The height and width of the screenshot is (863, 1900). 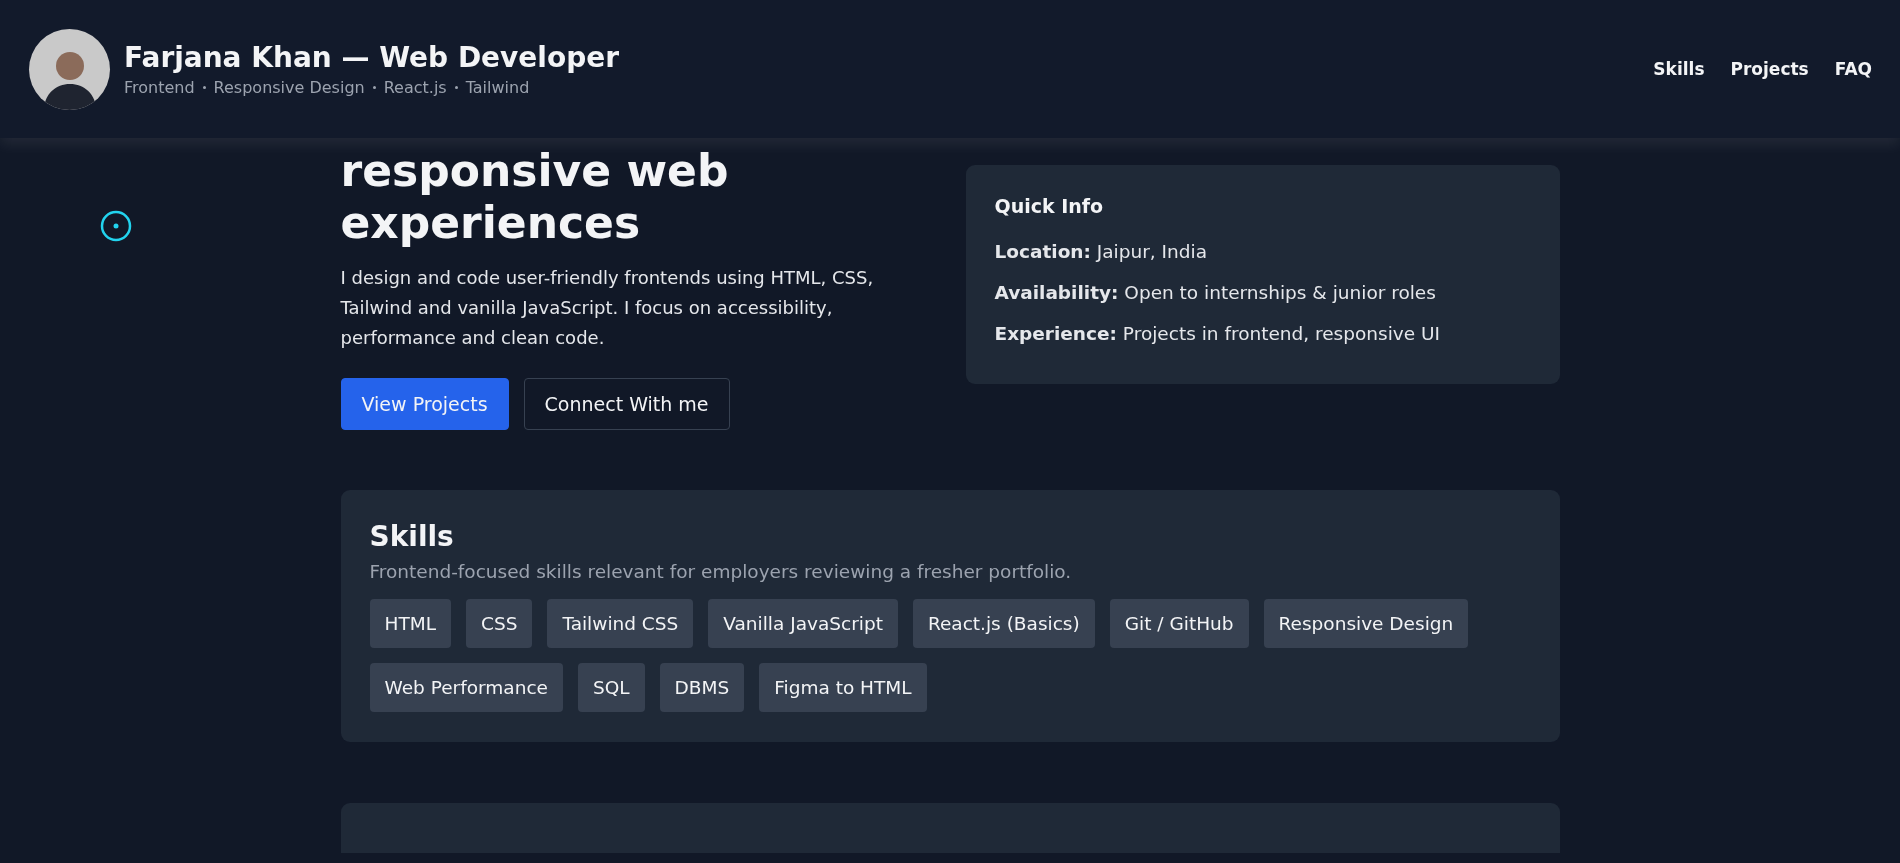 I want to click on skill-tag: Tailwind CSS, so click(x=620, y=623).